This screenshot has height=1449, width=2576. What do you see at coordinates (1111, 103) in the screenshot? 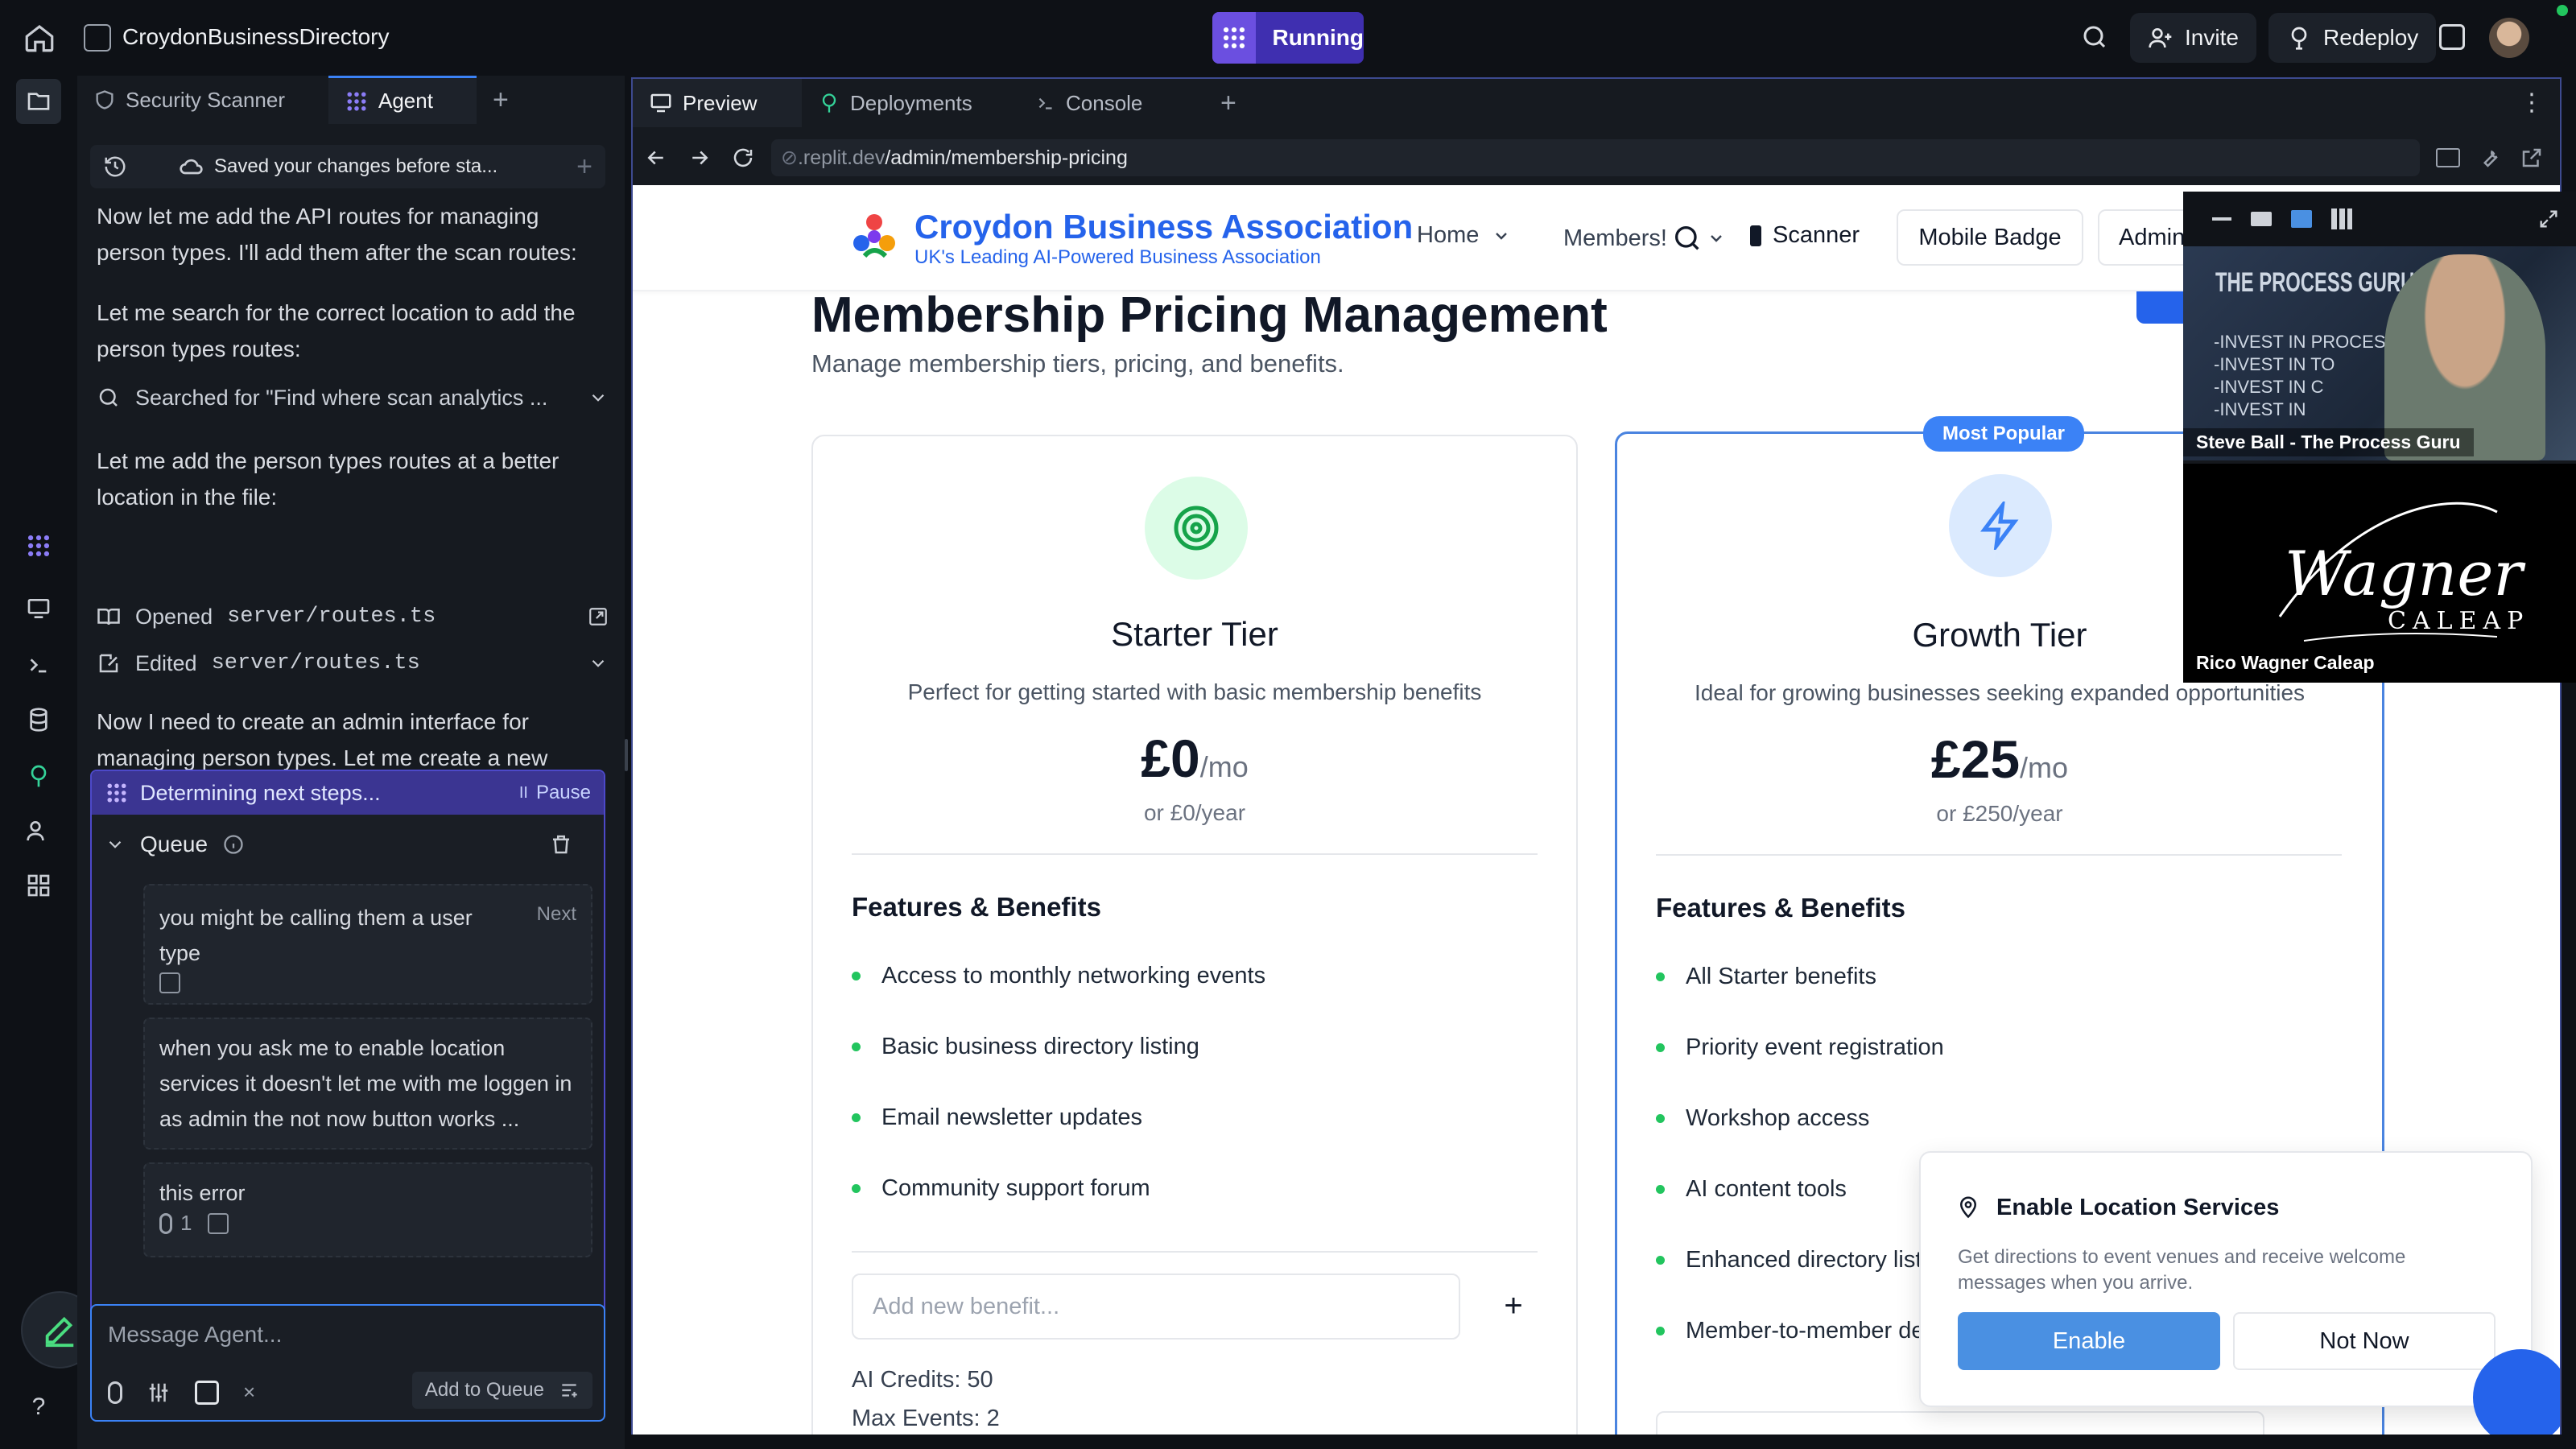
I see `tab-console: Console` at bounding box center [1111, 103].